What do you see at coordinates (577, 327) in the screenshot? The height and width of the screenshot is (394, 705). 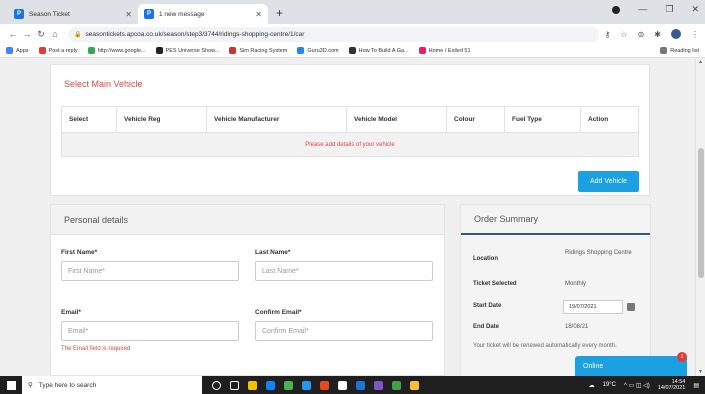 I see `end-date-value: 18/08/21` at bounding box center [577, 327].